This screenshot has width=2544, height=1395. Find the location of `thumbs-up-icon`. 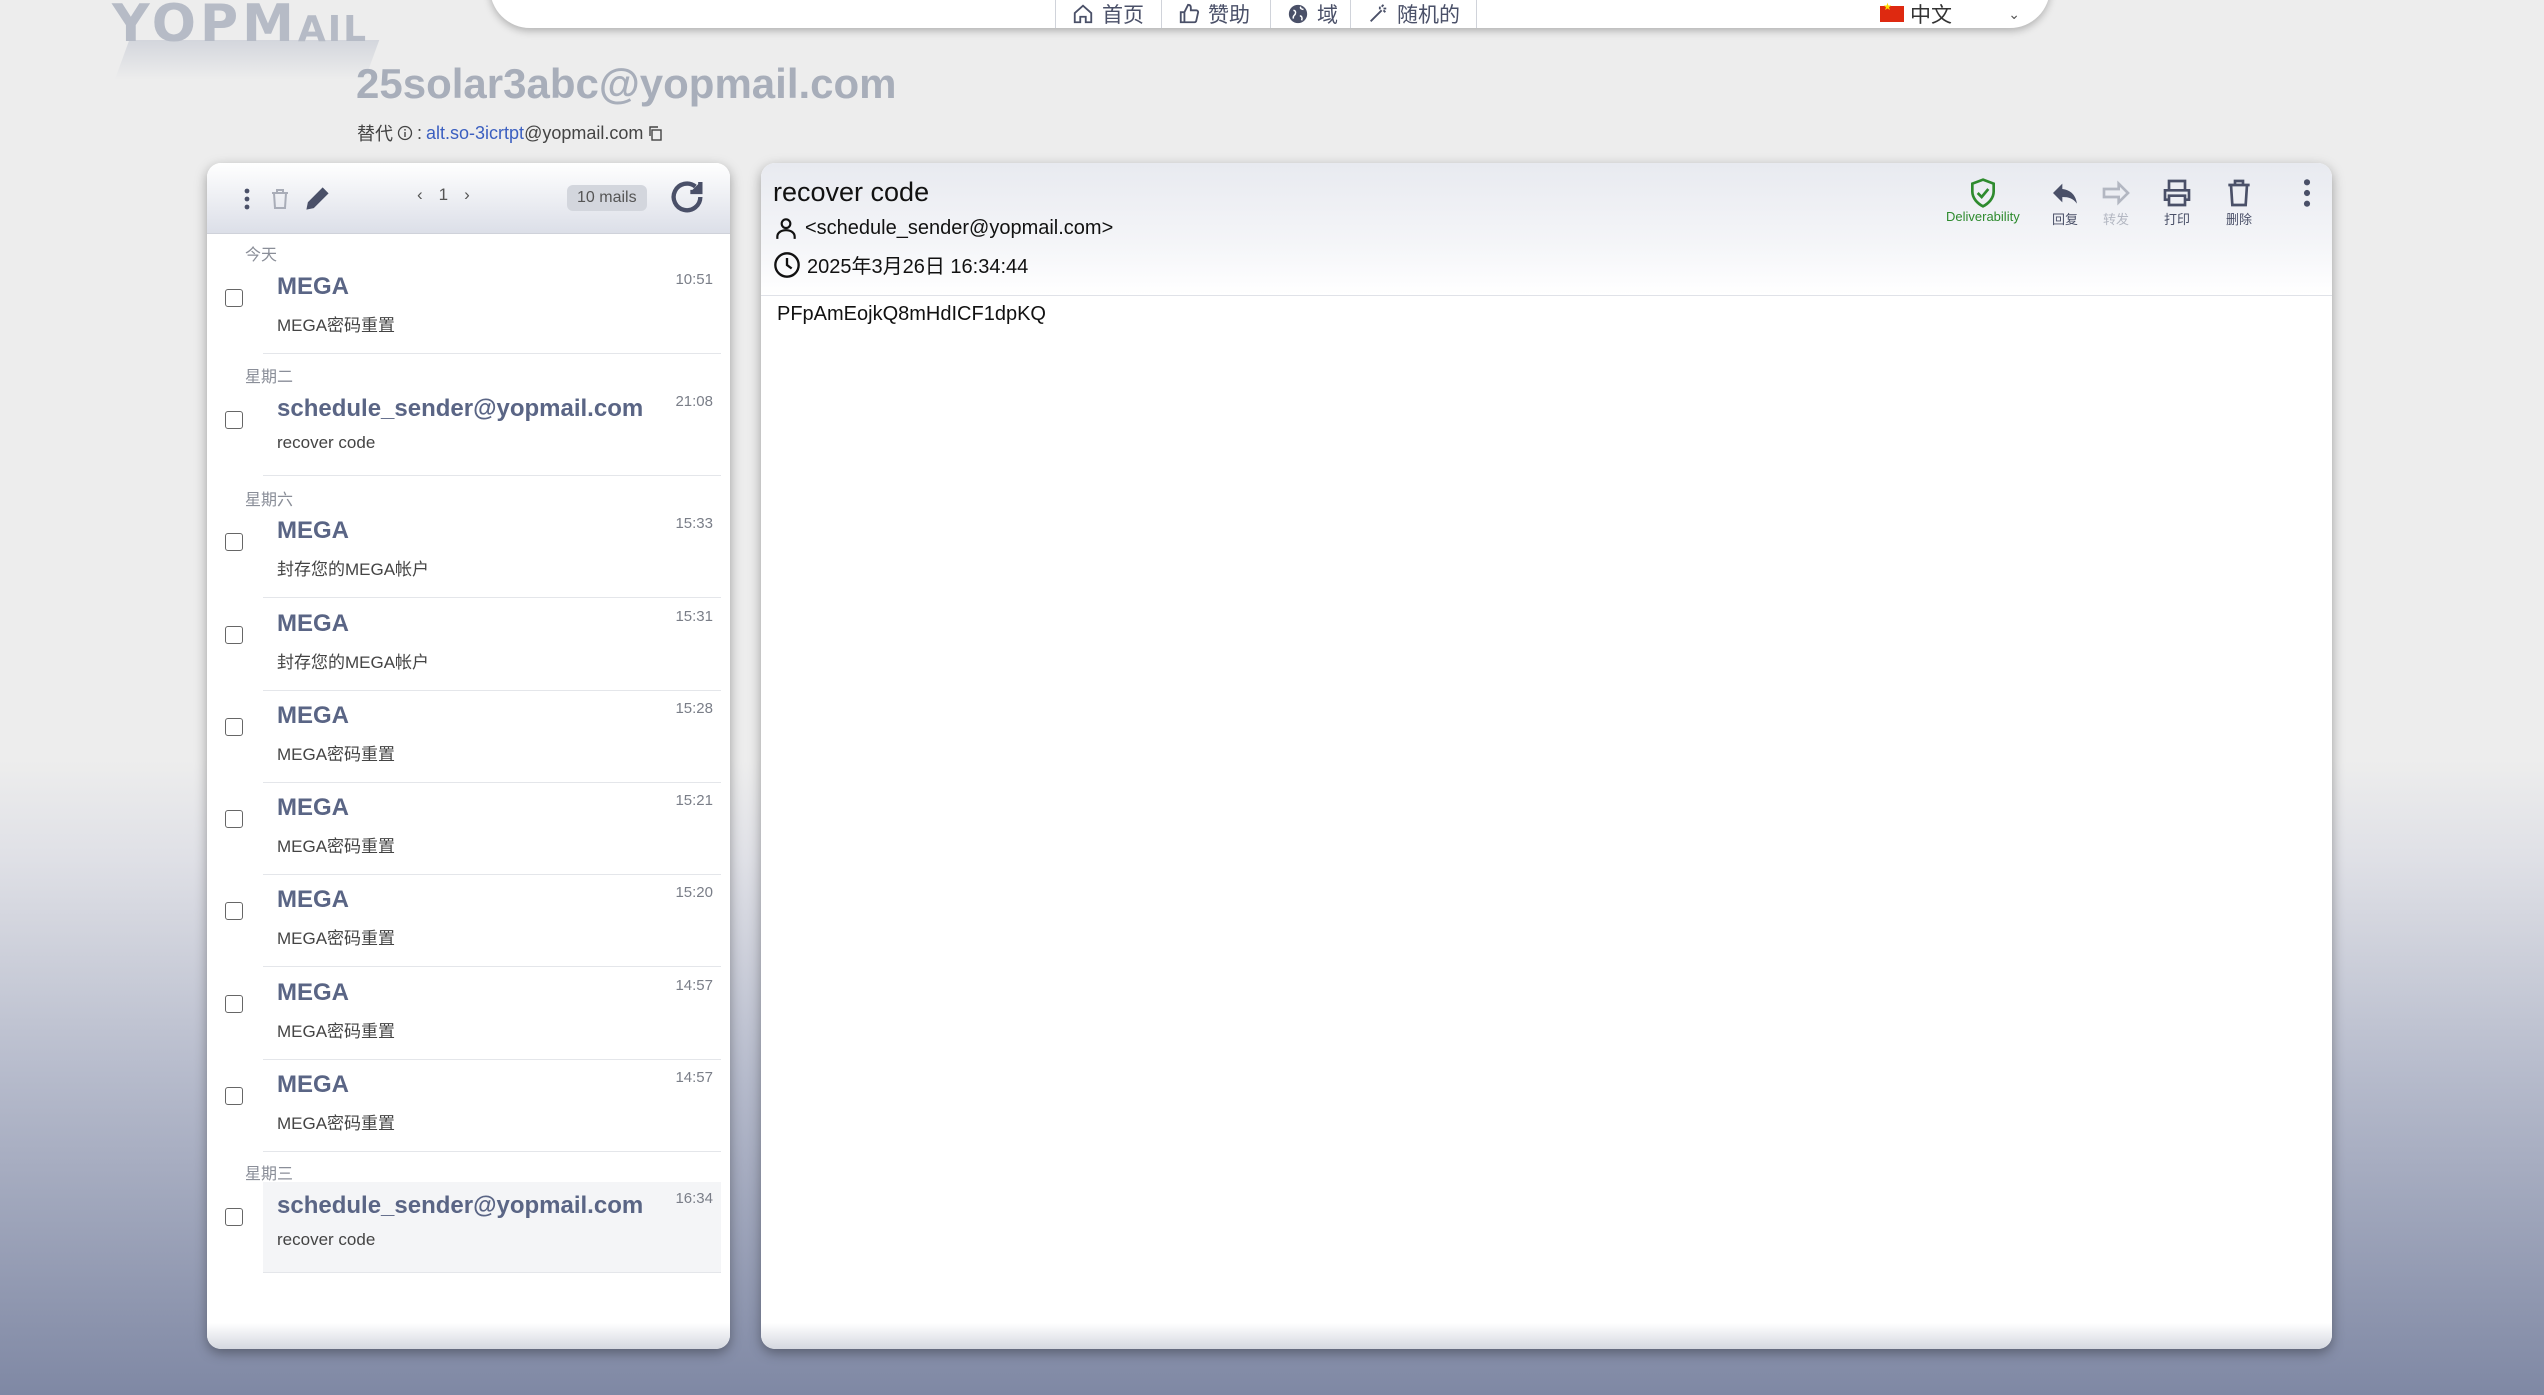

thumbs-up-icon is located at coordinates (1189, 13).